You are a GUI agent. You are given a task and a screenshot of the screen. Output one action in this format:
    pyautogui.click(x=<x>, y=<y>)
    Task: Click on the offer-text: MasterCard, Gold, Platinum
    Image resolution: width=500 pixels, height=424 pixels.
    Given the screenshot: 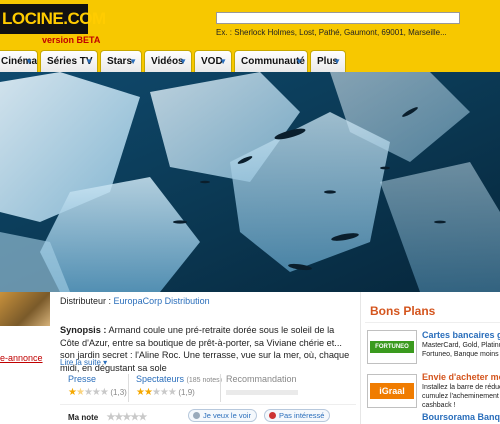 What is the action you would take?
    pyautogui.click(x=461, y=345)
    